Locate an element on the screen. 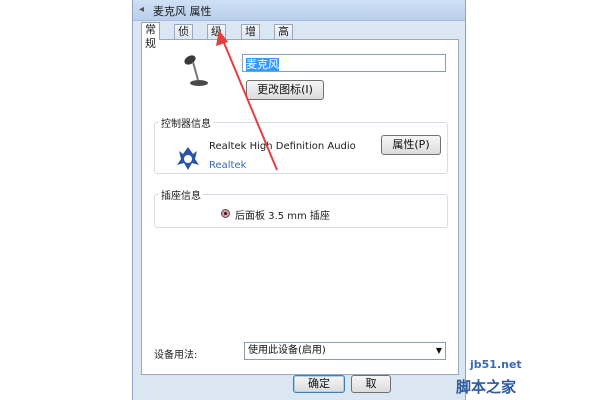 Image resolution: width=600 pixels, height=400 pixels. title-bar: ◂ 麦克风 属性 is located at coordinates (299, 10).